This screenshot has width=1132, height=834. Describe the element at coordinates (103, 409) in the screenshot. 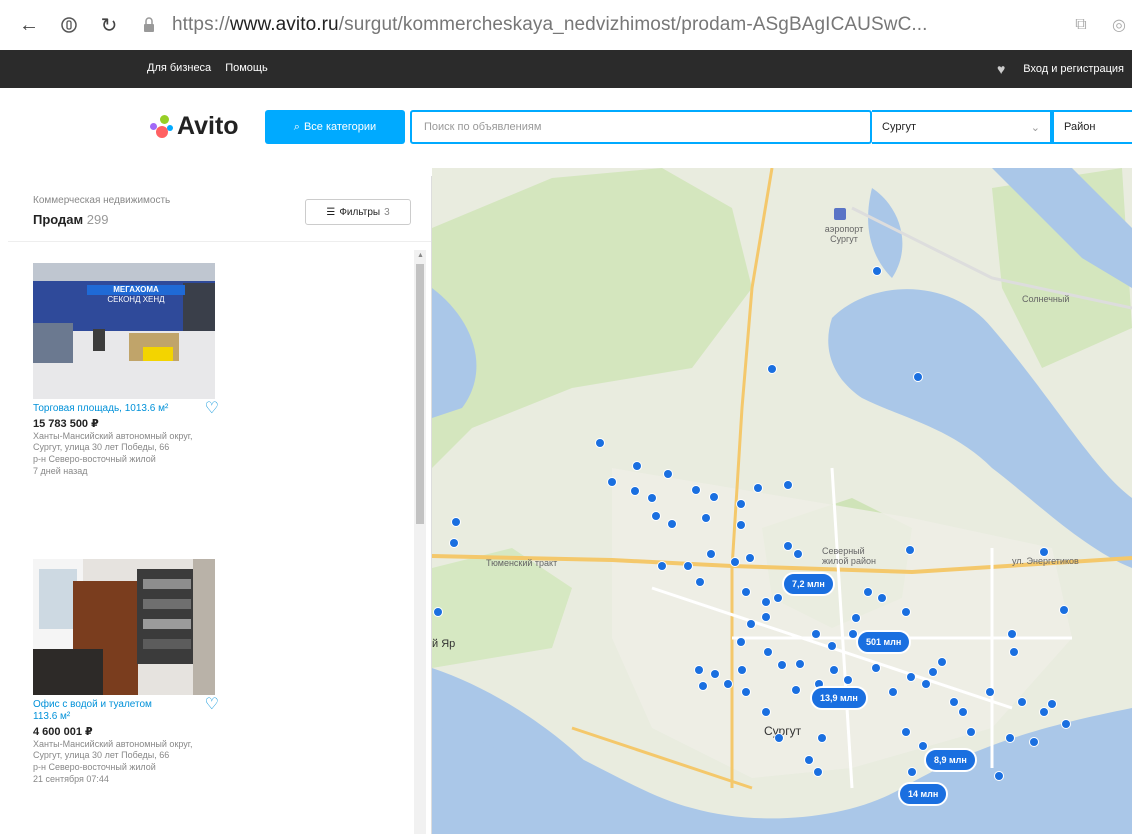

I see `listing-title: Торговая площадь, 1013.6 м²` at that location.